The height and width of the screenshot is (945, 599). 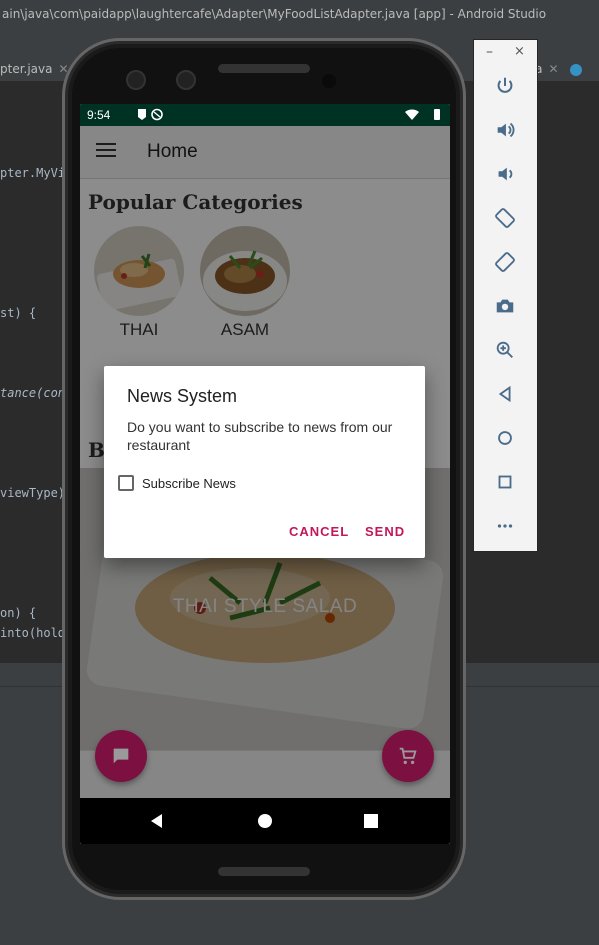 I want to click on code-line: st) {, so click(x=18, y=313).